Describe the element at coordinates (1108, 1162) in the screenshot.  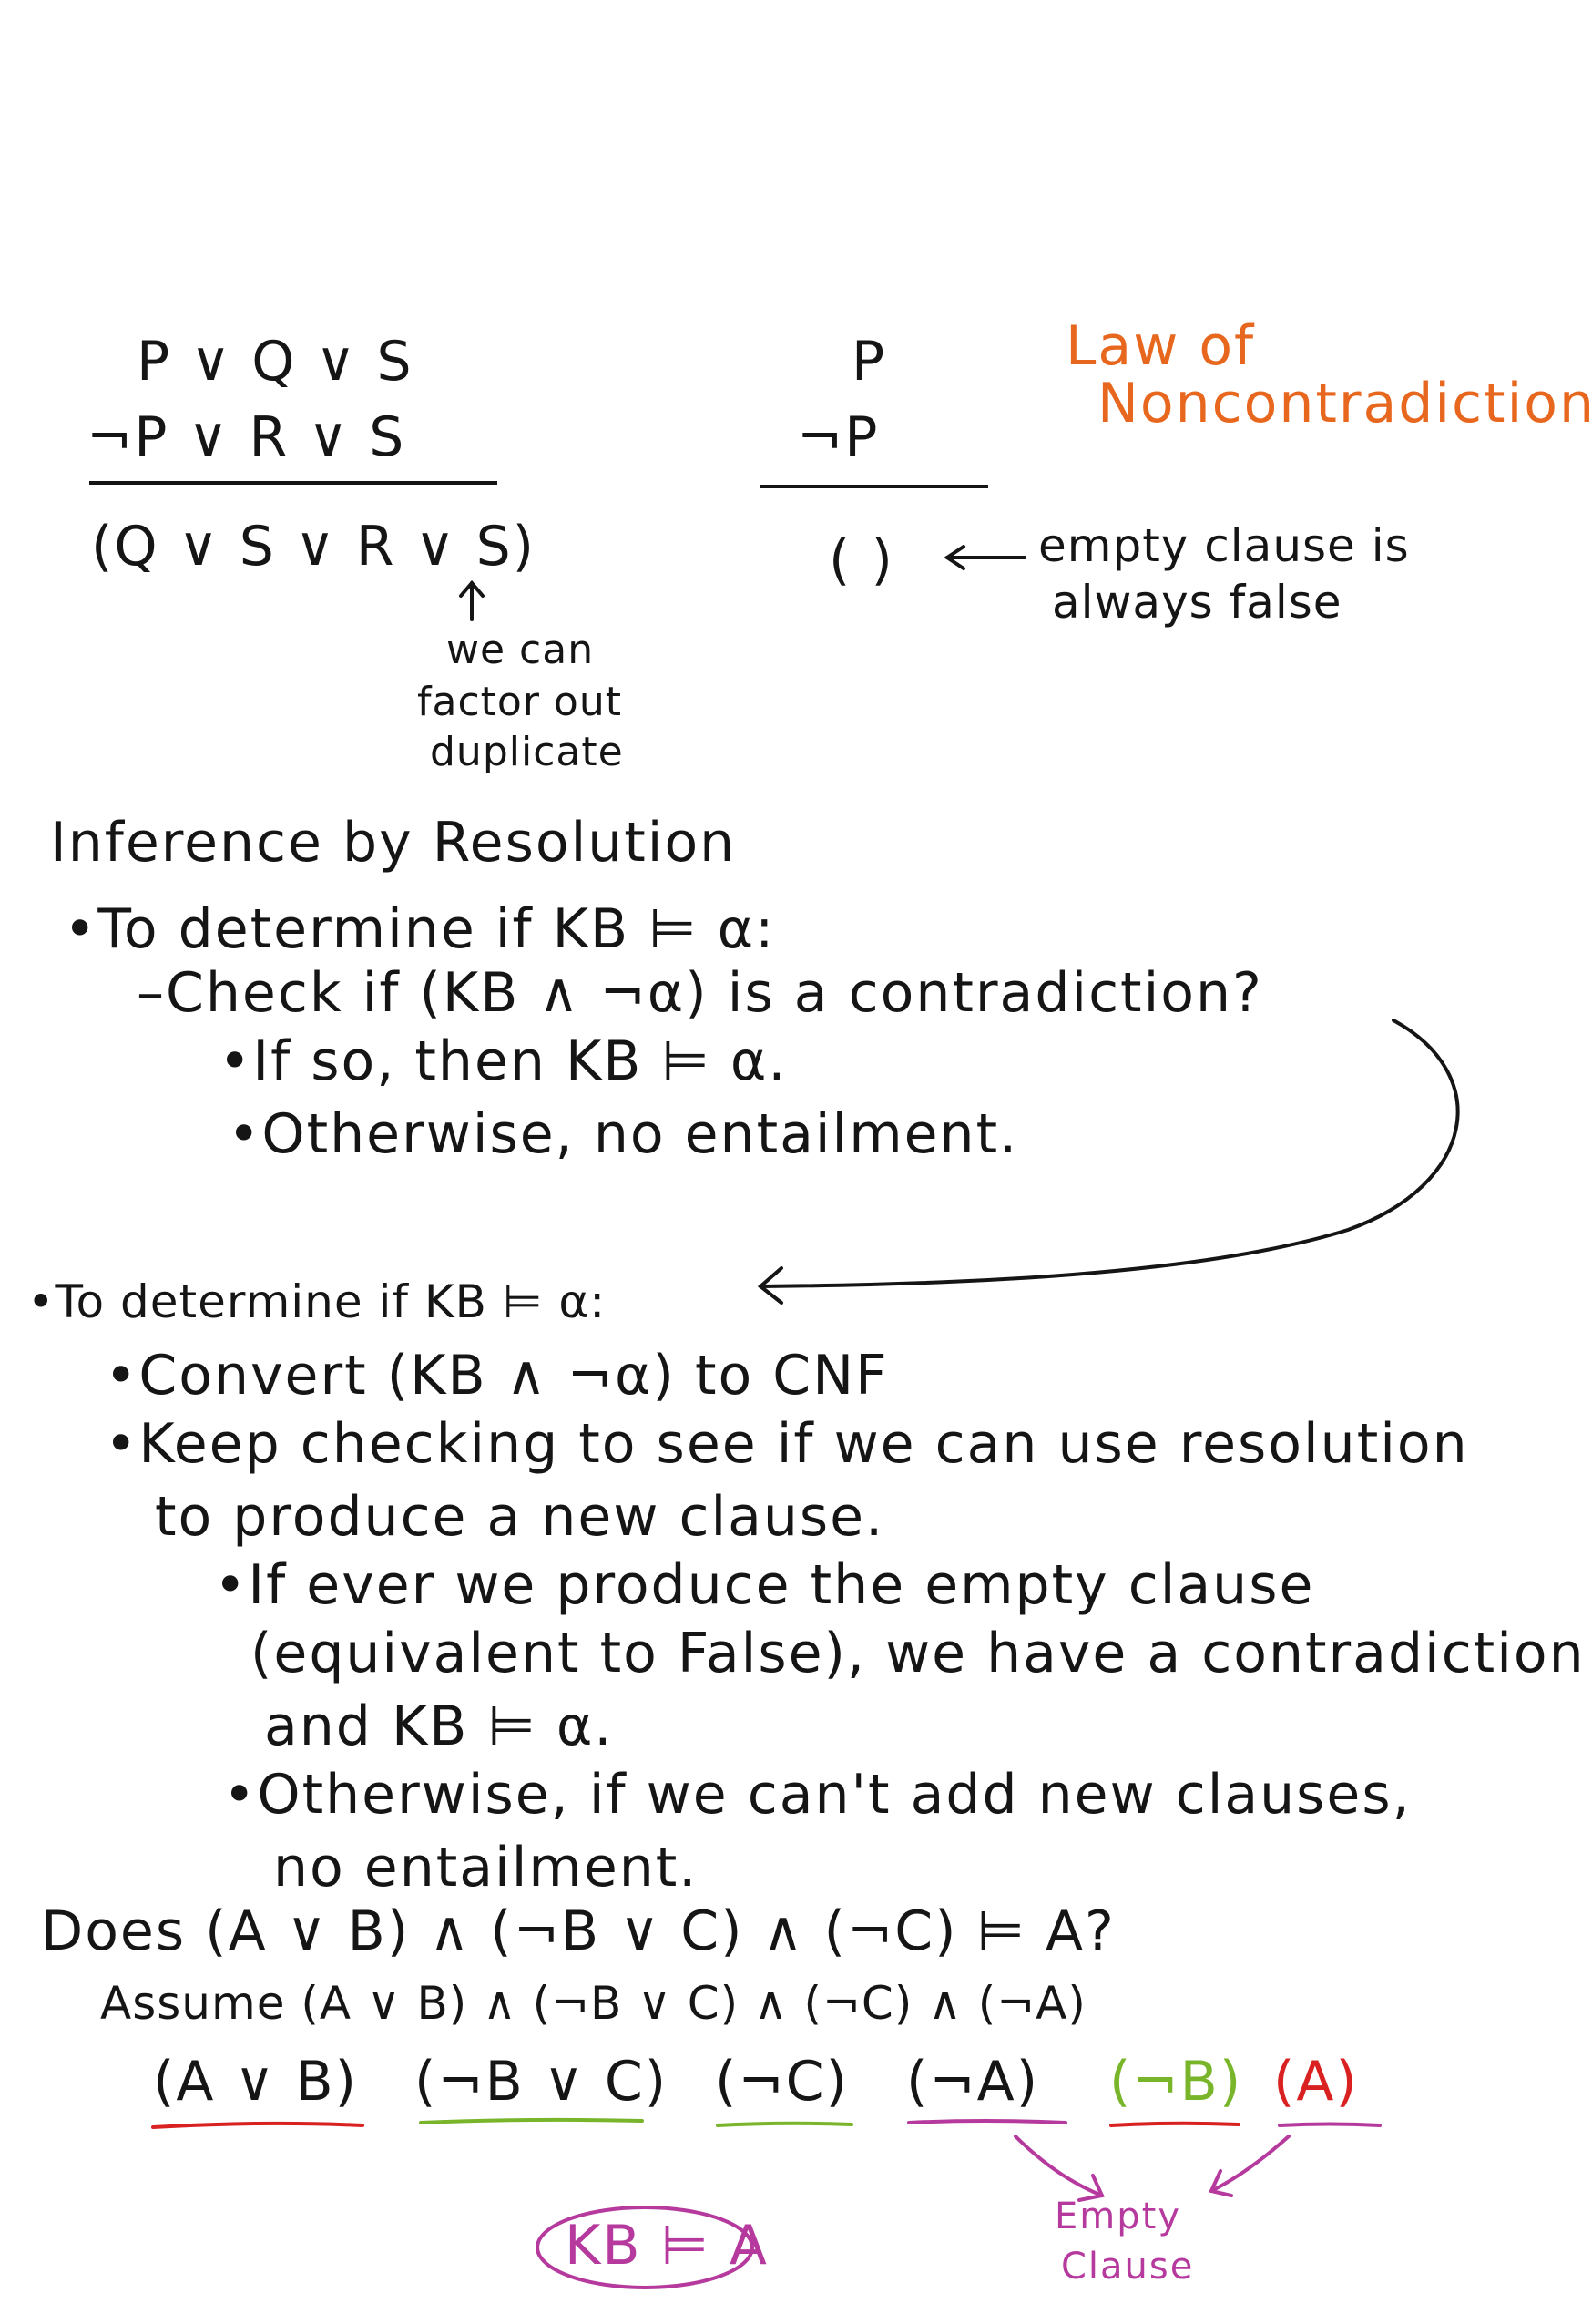
I see `curved-arrow-icon` at that location.